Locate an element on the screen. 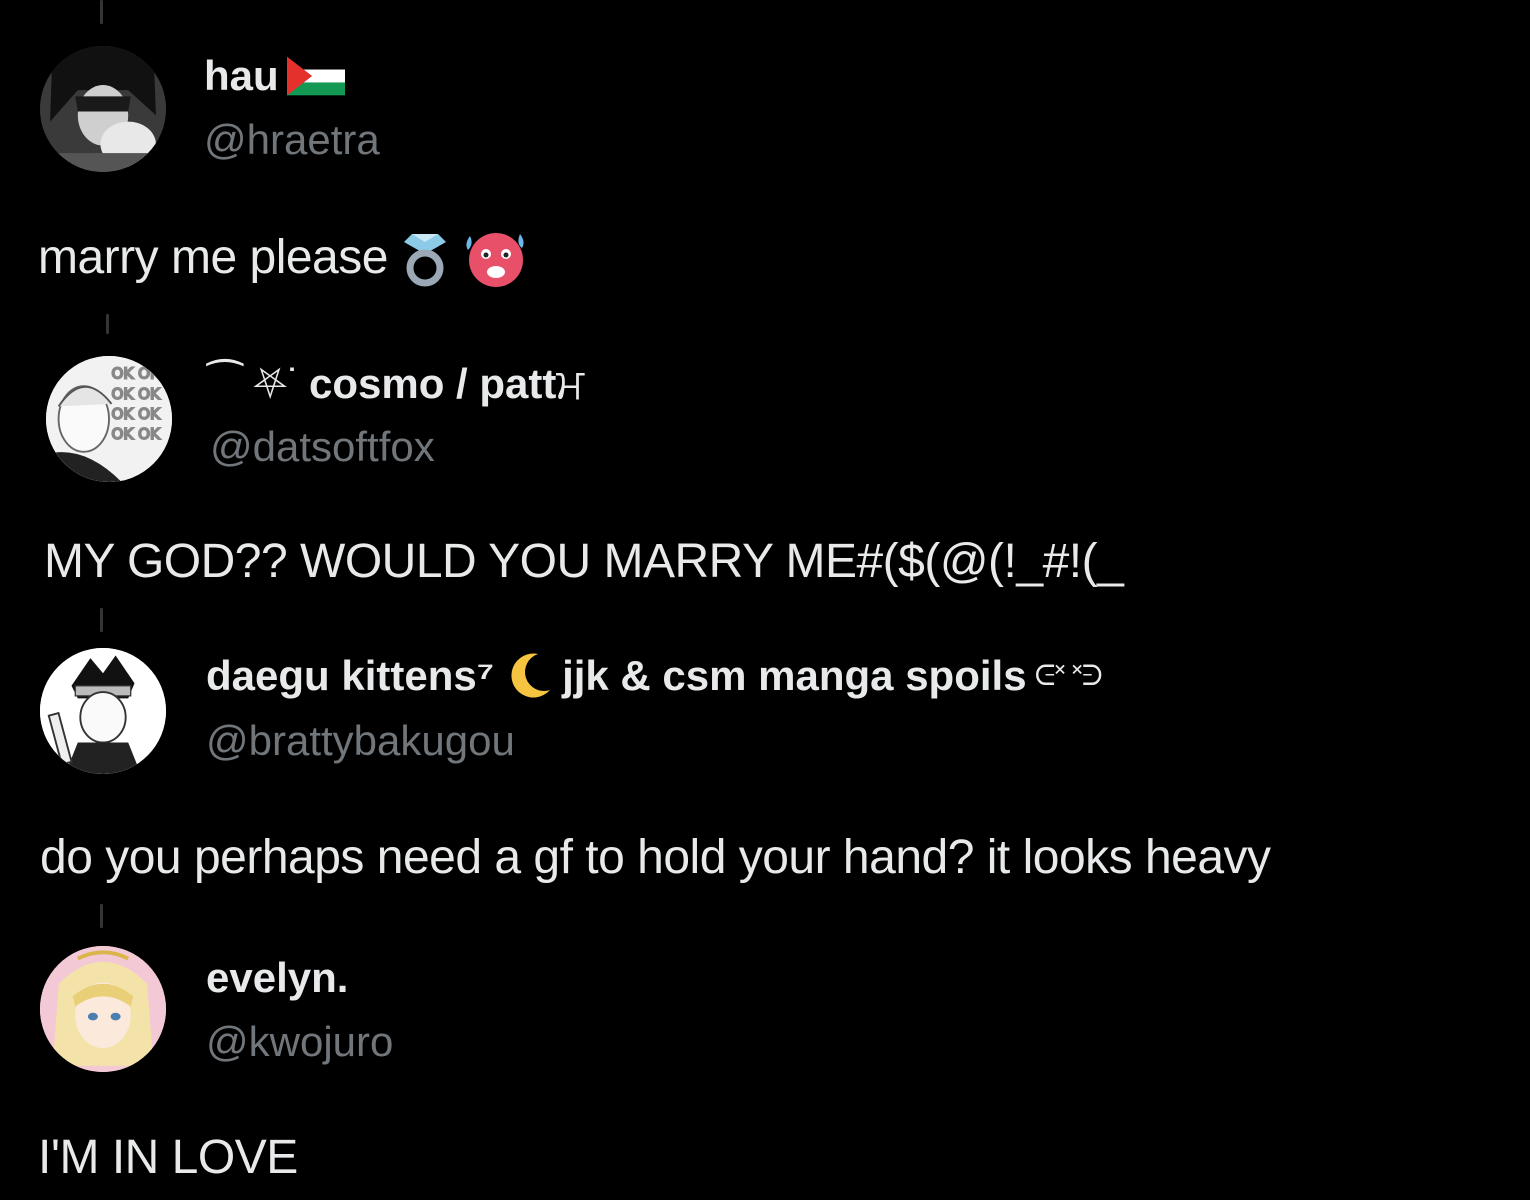 This screenshot has height=1200, width=1530. display-name-text: hau is located at coordinates (241, 75).